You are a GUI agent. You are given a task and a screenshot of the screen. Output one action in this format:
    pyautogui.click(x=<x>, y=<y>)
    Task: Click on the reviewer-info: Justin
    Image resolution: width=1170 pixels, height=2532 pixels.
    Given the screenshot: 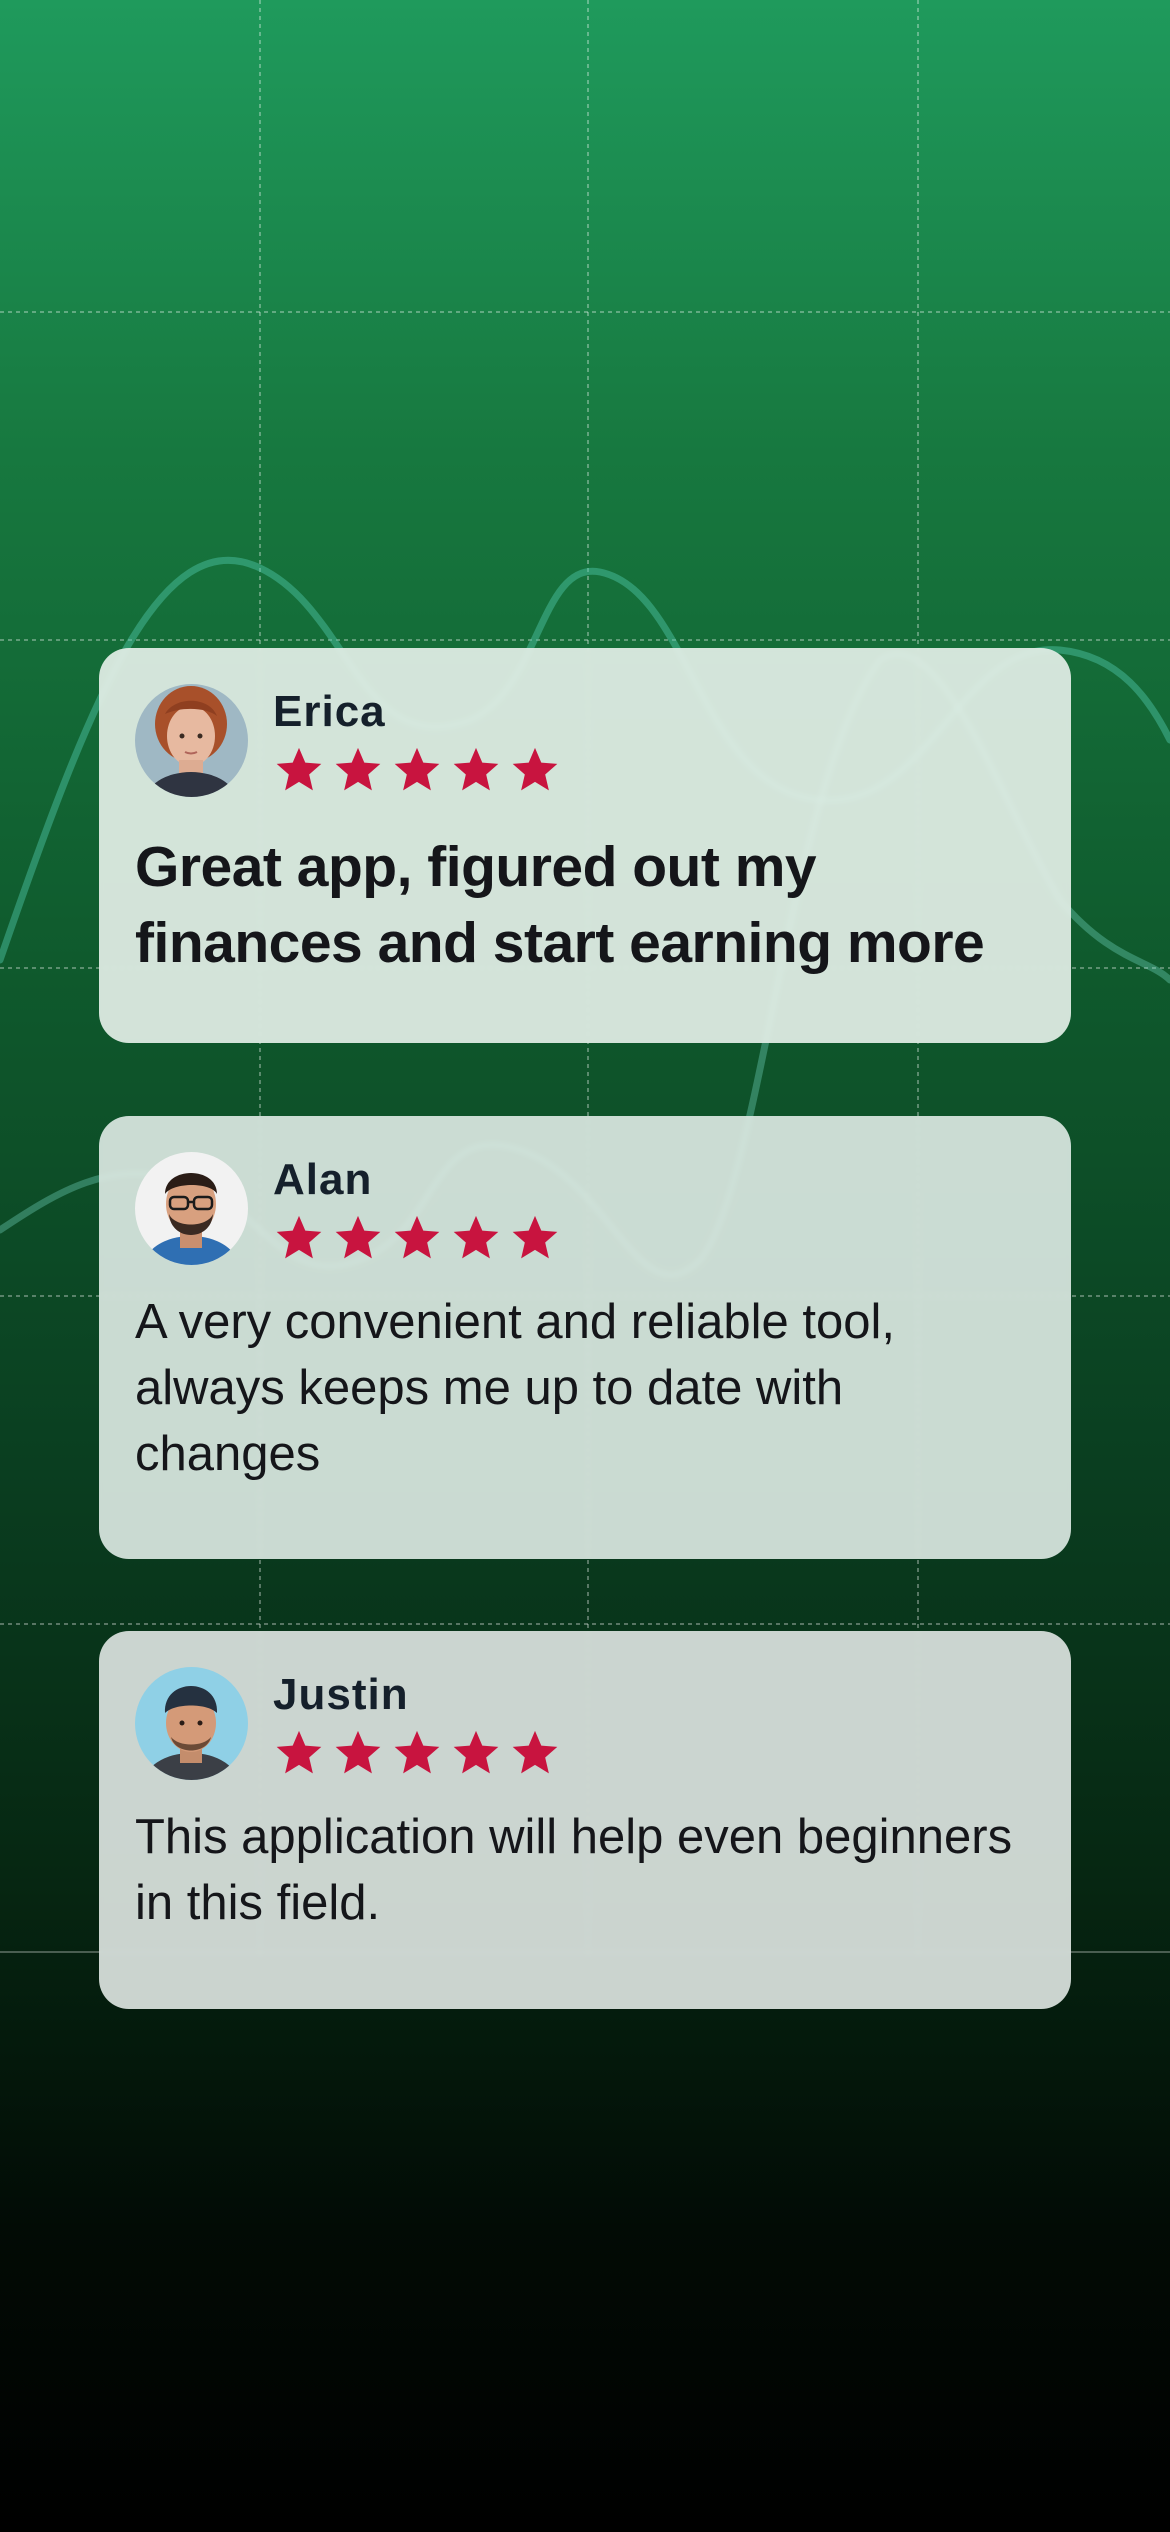 What is the action you would take?
    pyautogui.click(x=419, y=1723)
    